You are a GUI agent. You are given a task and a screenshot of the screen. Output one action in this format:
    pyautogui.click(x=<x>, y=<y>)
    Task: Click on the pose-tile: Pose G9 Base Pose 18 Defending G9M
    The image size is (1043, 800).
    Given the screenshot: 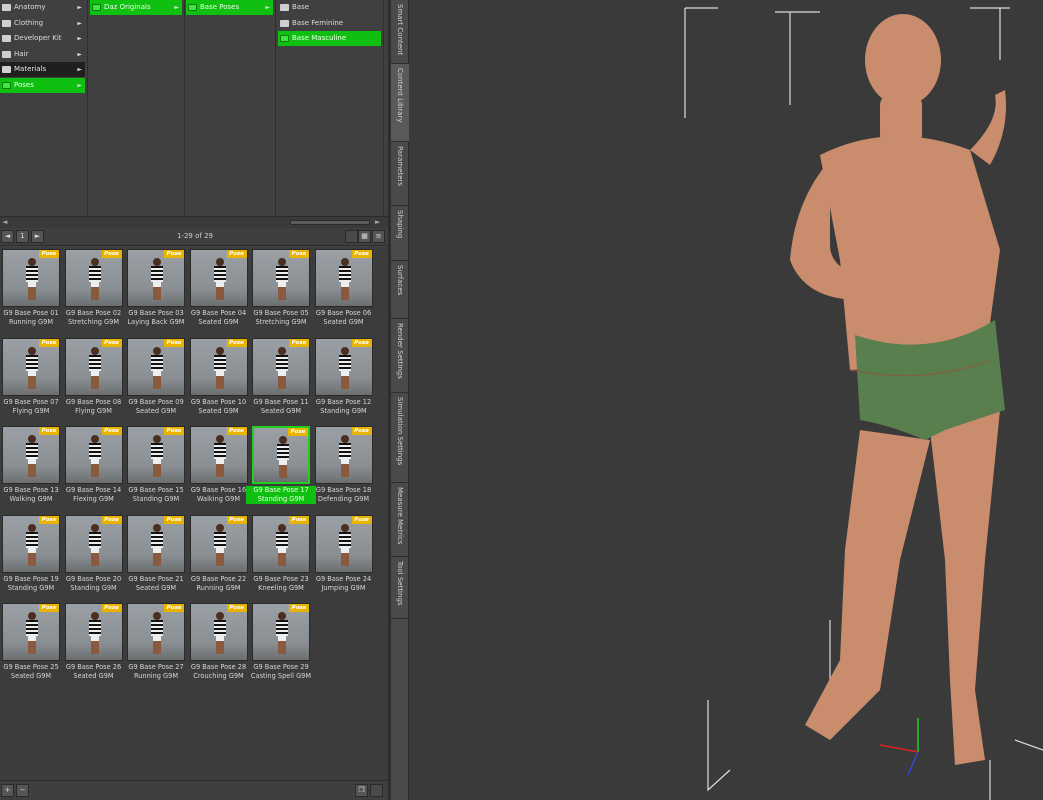 What is the action you would take?
    pyautogui.click(x=344, y=468)
    